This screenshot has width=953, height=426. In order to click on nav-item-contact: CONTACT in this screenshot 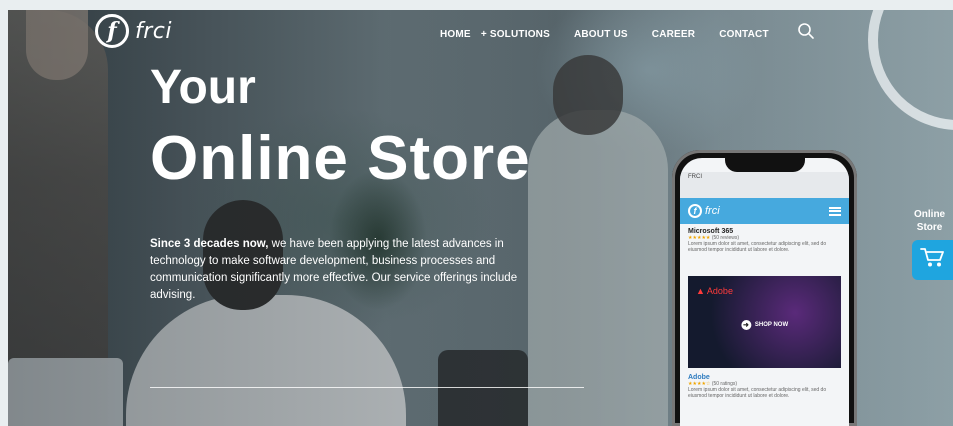, I will do `click(744, 34)`.